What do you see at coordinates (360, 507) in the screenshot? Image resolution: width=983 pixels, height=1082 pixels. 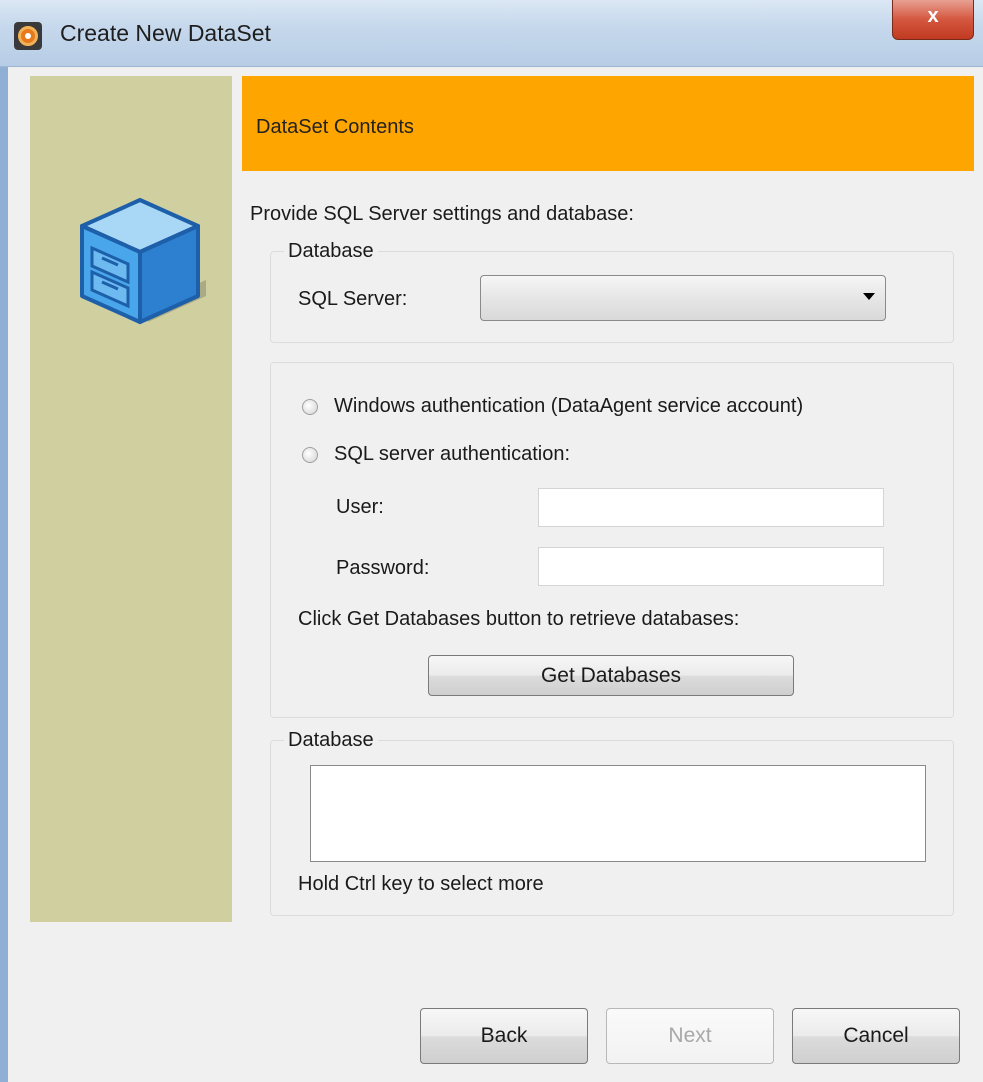 I see `user-label: User:` at bounding box center [360, 507].